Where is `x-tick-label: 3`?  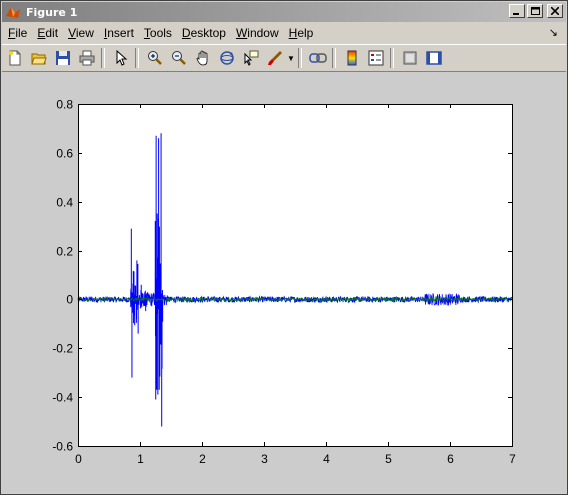
x-tick-label: 3 is located at coordinates (264, 459).